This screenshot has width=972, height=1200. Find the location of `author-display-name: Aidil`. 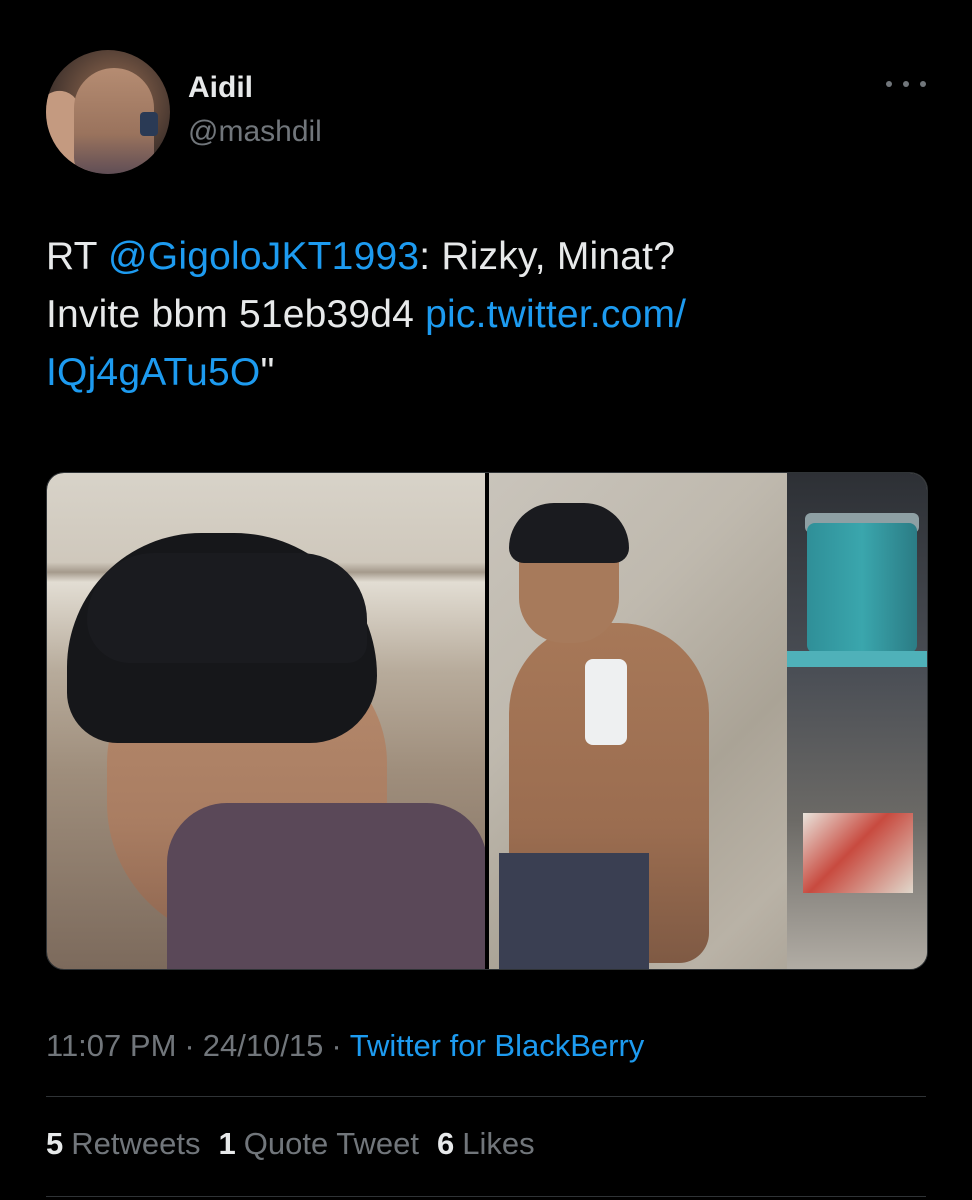

author-display-name: Aidil is located at coordinates (220, 88).